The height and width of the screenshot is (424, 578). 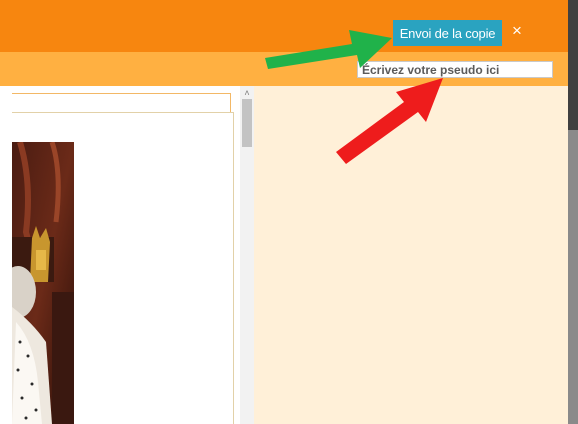 What do you see at coordinates (517, 31) in the screenshot?
I see `close-icon: ×` at bounding box center [517, 31].